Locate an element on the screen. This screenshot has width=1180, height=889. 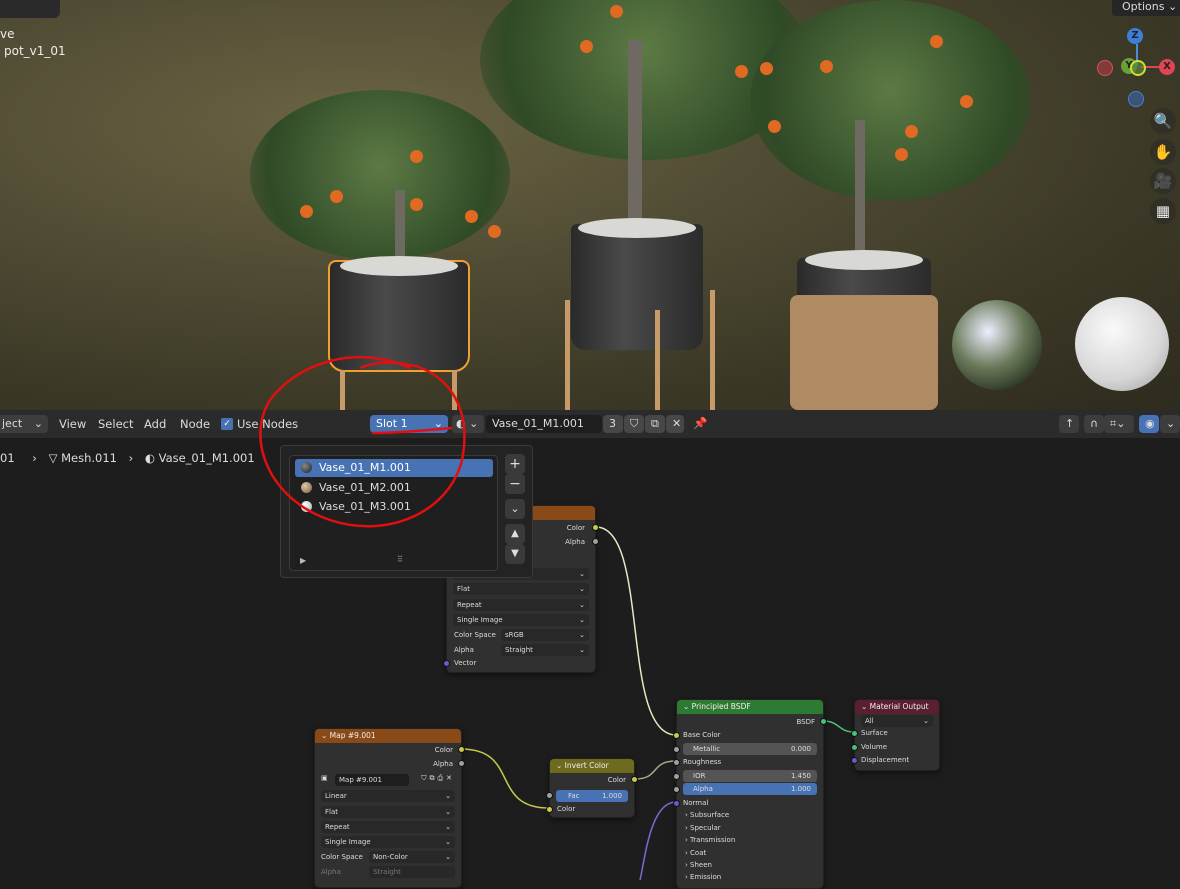
link-tex-color-to-base-color is located at coordinates (636, 631).